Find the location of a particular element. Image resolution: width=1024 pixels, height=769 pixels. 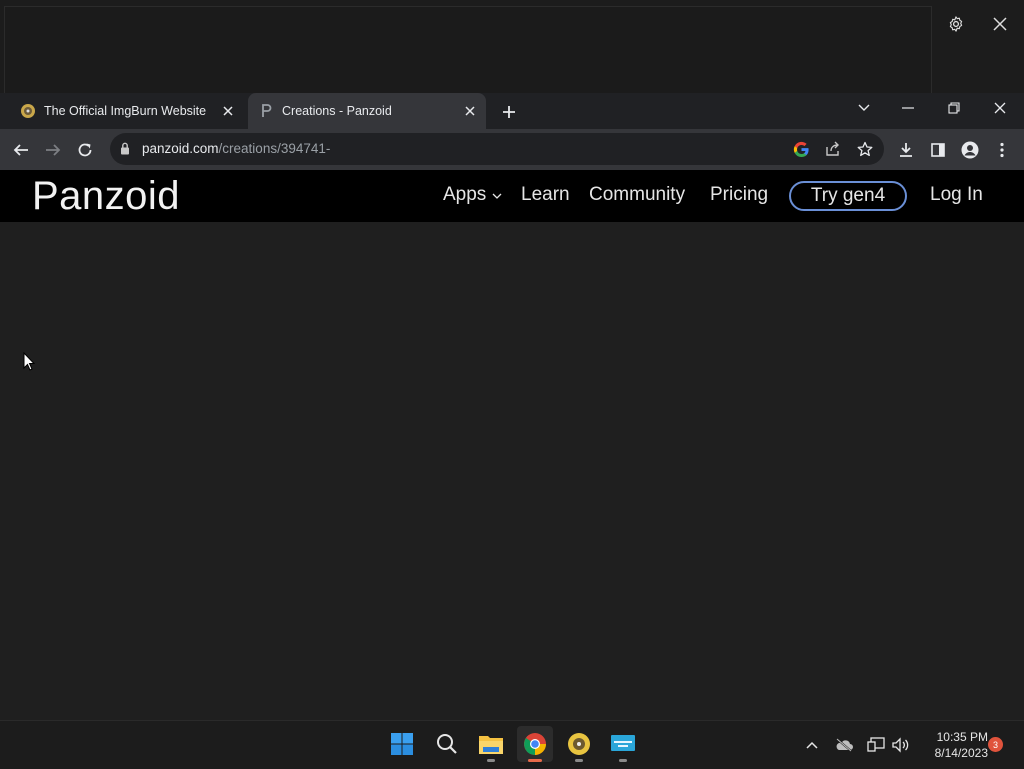

nav-pricing: Pricing is located at coordinates (739, 195).